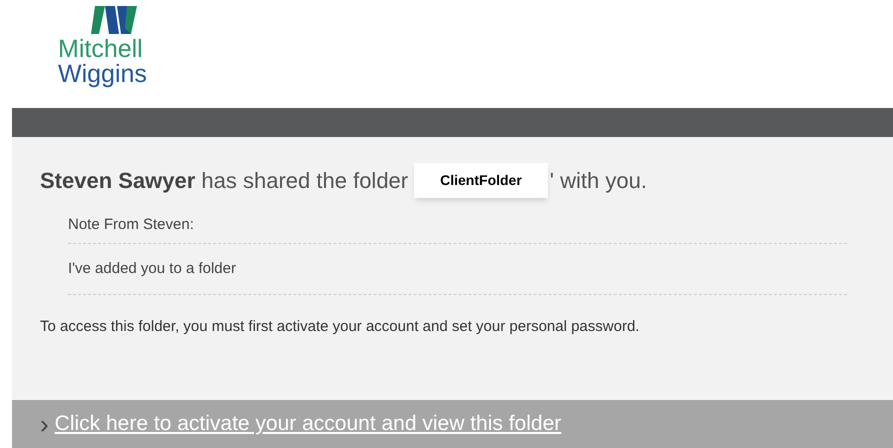 This screenshot has width=893, height=448. I want to click on note-text: I've added you to a folder, so click(457, 269).